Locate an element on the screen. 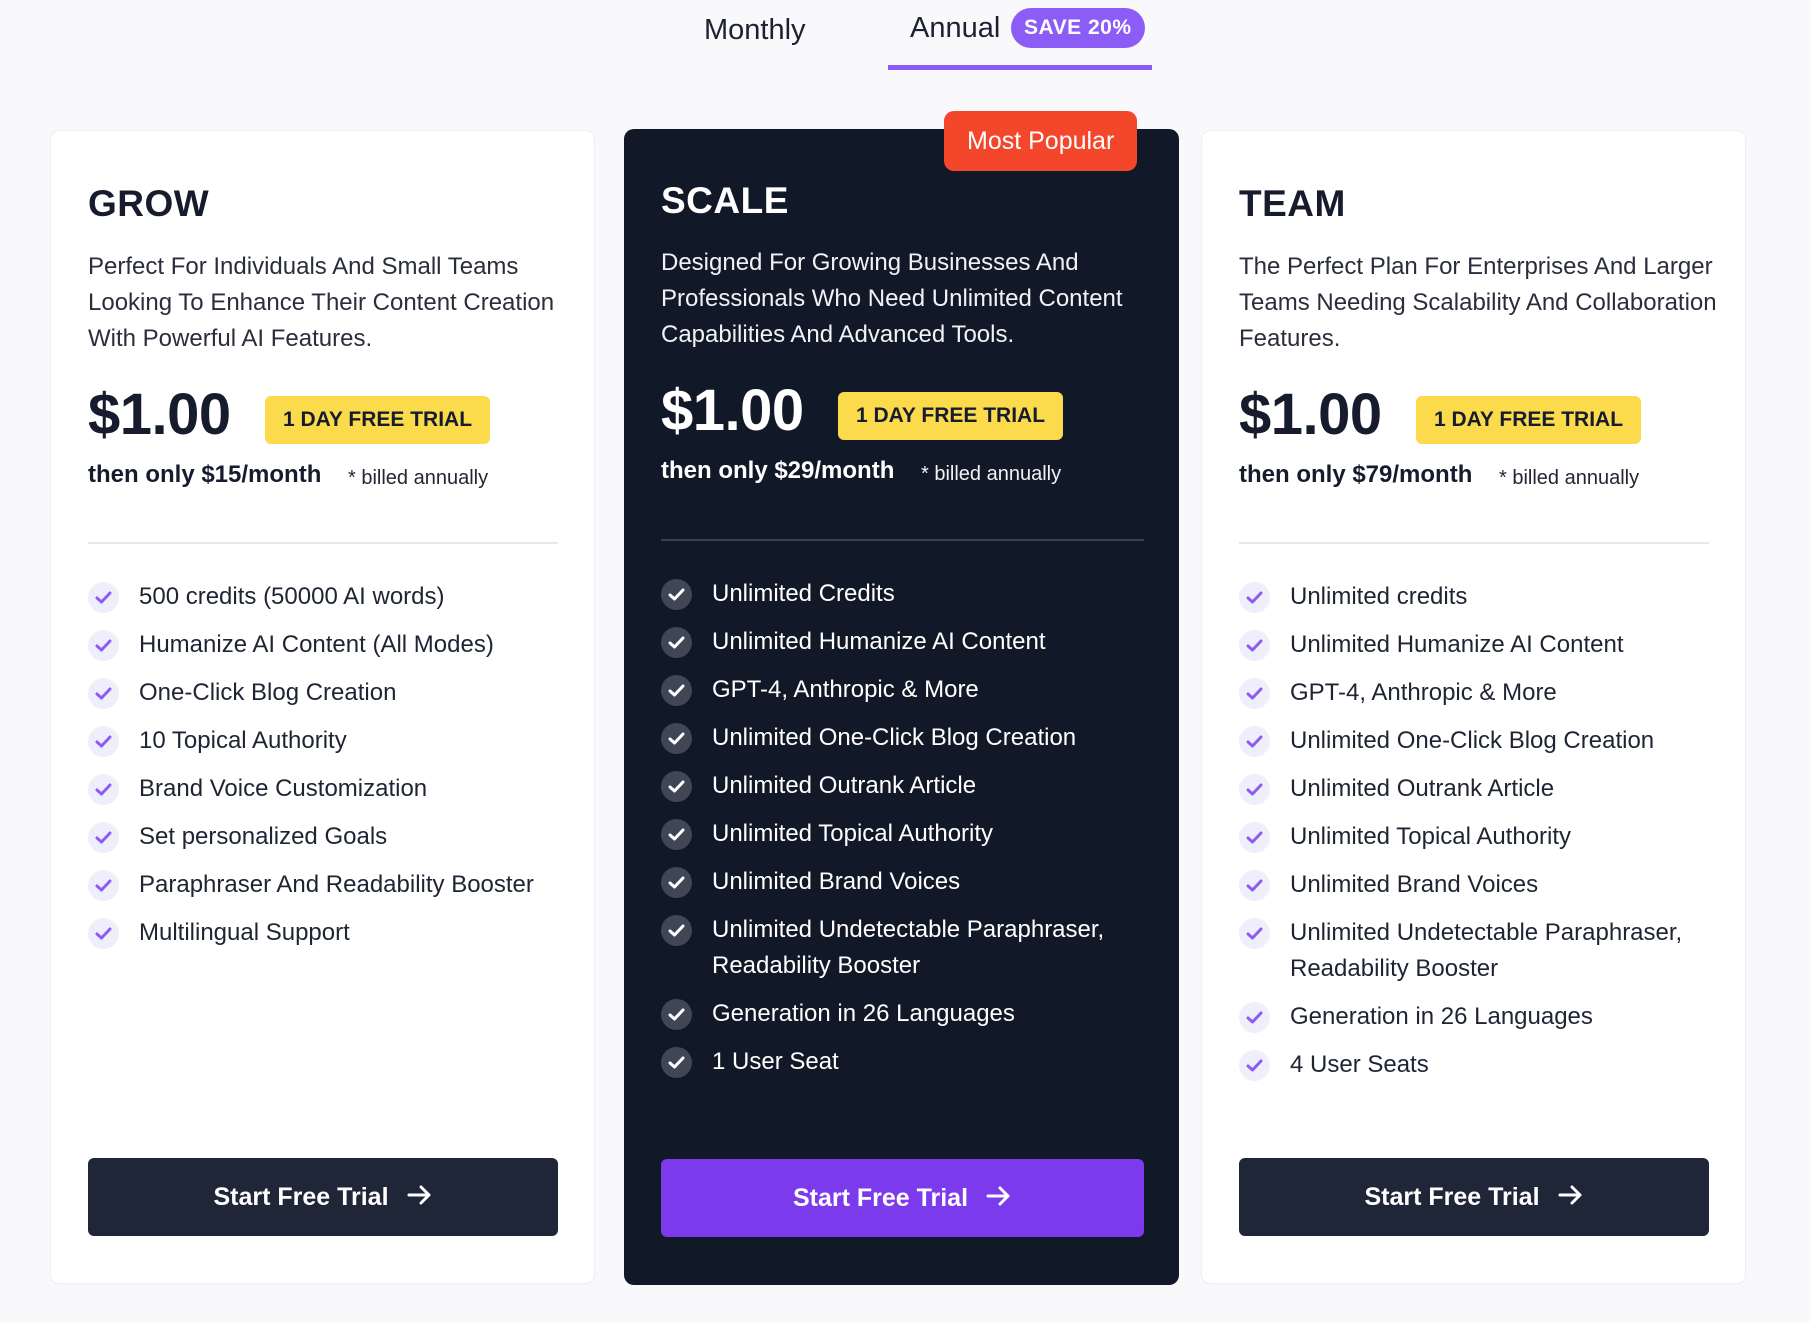  feature-text: Unlimited credits is located at coordinates (1379, 596).